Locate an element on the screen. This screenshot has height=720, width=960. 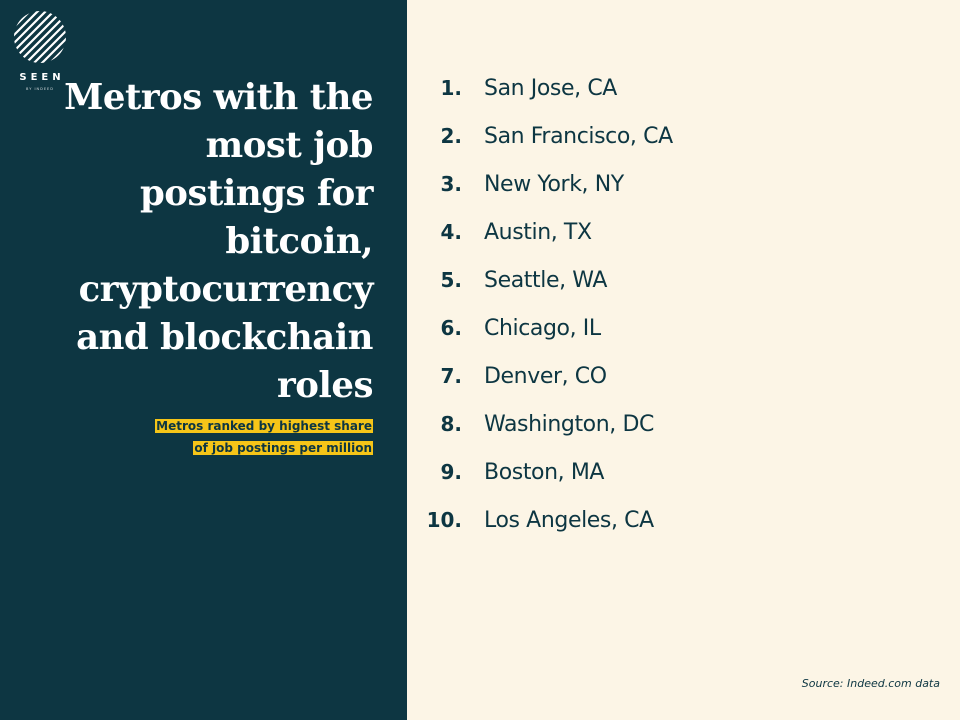
list-item: 1. San Jose, CA is located at coordinates (680, 88).